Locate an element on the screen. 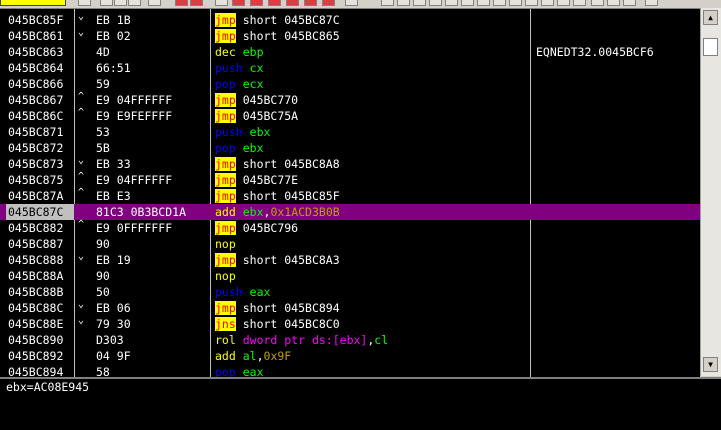 This screenshot has height=430, width=721. window-button-h is located at coordinates (467, 3).